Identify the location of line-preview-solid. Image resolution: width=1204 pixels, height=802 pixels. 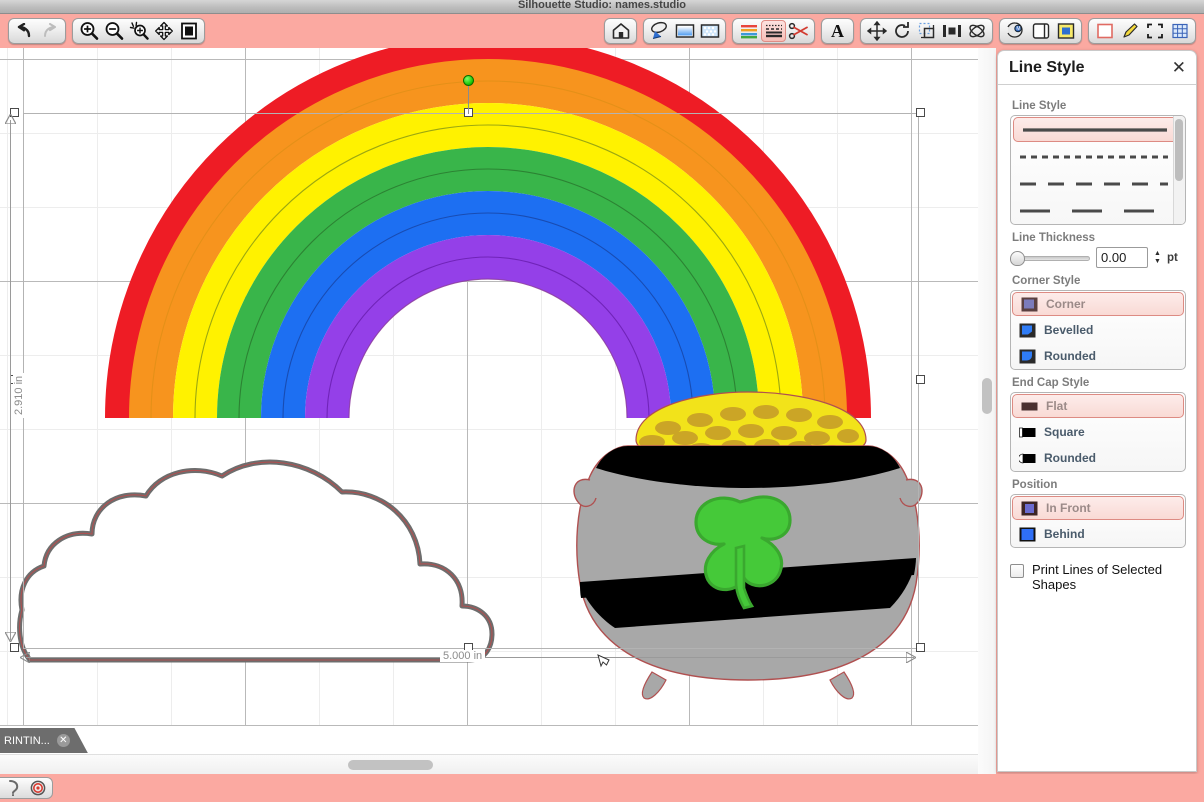
(1095, 129).